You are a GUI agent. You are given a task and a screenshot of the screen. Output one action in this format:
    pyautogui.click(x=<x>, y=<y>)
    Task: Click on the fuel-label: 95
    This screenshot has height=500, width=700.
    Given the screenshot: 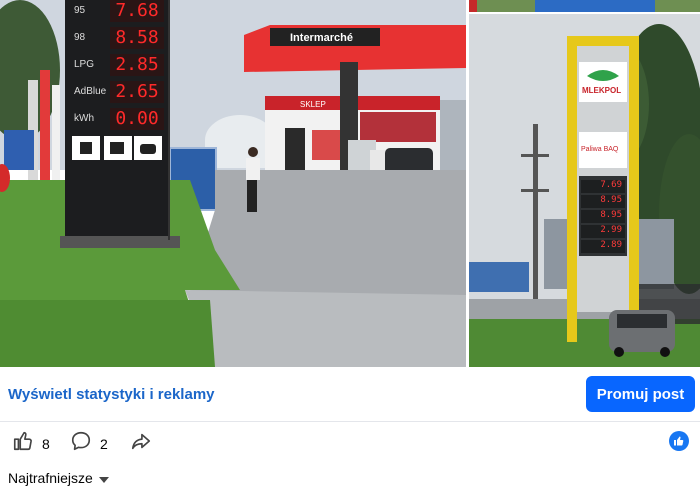 What is the action you would take?
    pyautogui.click(x=80, y=10)
    